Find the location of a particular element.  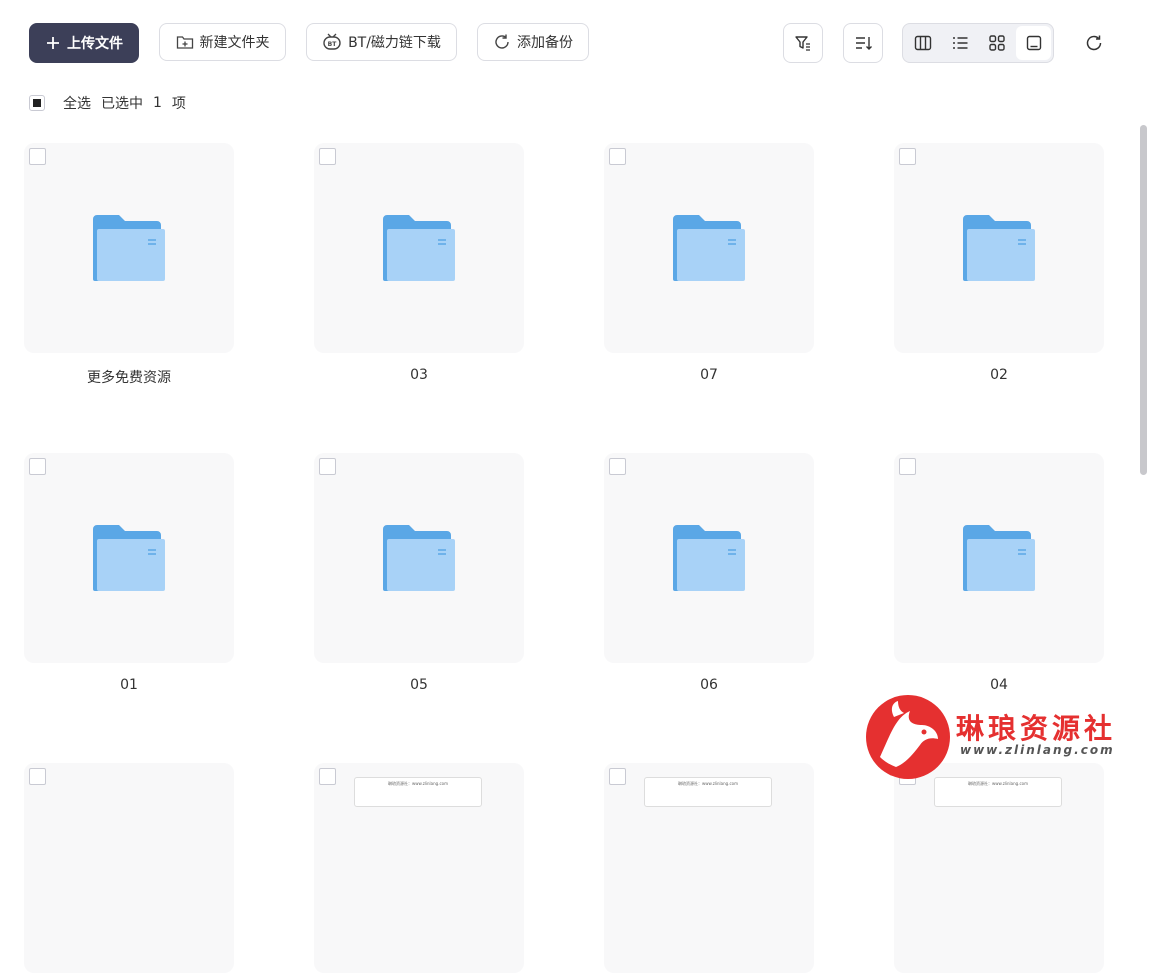

toolbar: 上传文件 新建文件夹 BT BT/磁力链下载 添加备份 is located at coordinates (574, 43).